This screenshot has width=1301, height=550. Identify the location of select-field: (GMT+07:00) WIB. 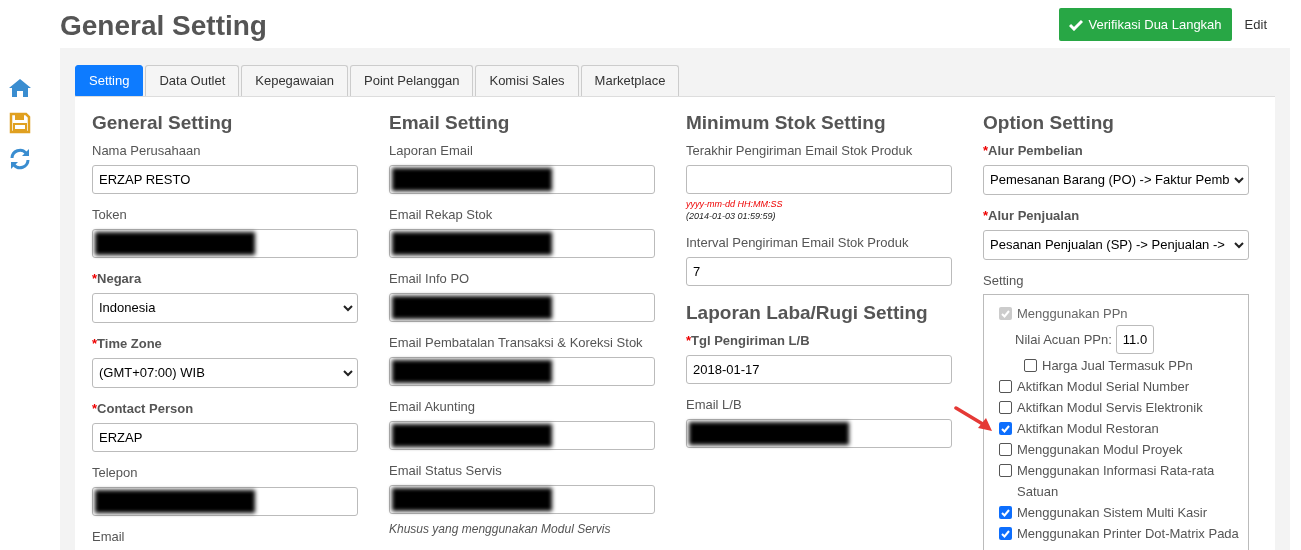
(225, 373).